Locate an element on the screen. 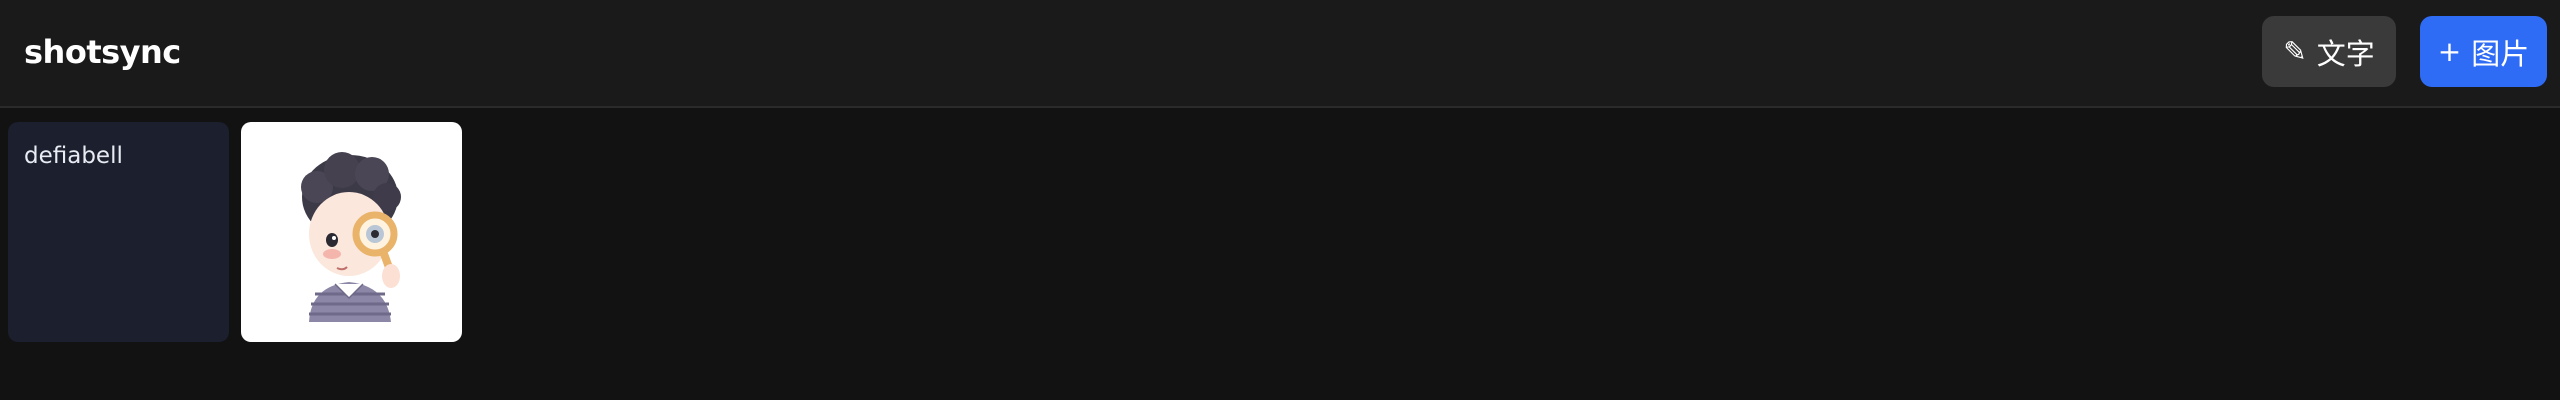 Image resolution: width=2560 pixels, height=400 pixels. pencil-icon: ✎ is located at coordinates (2295, 51).